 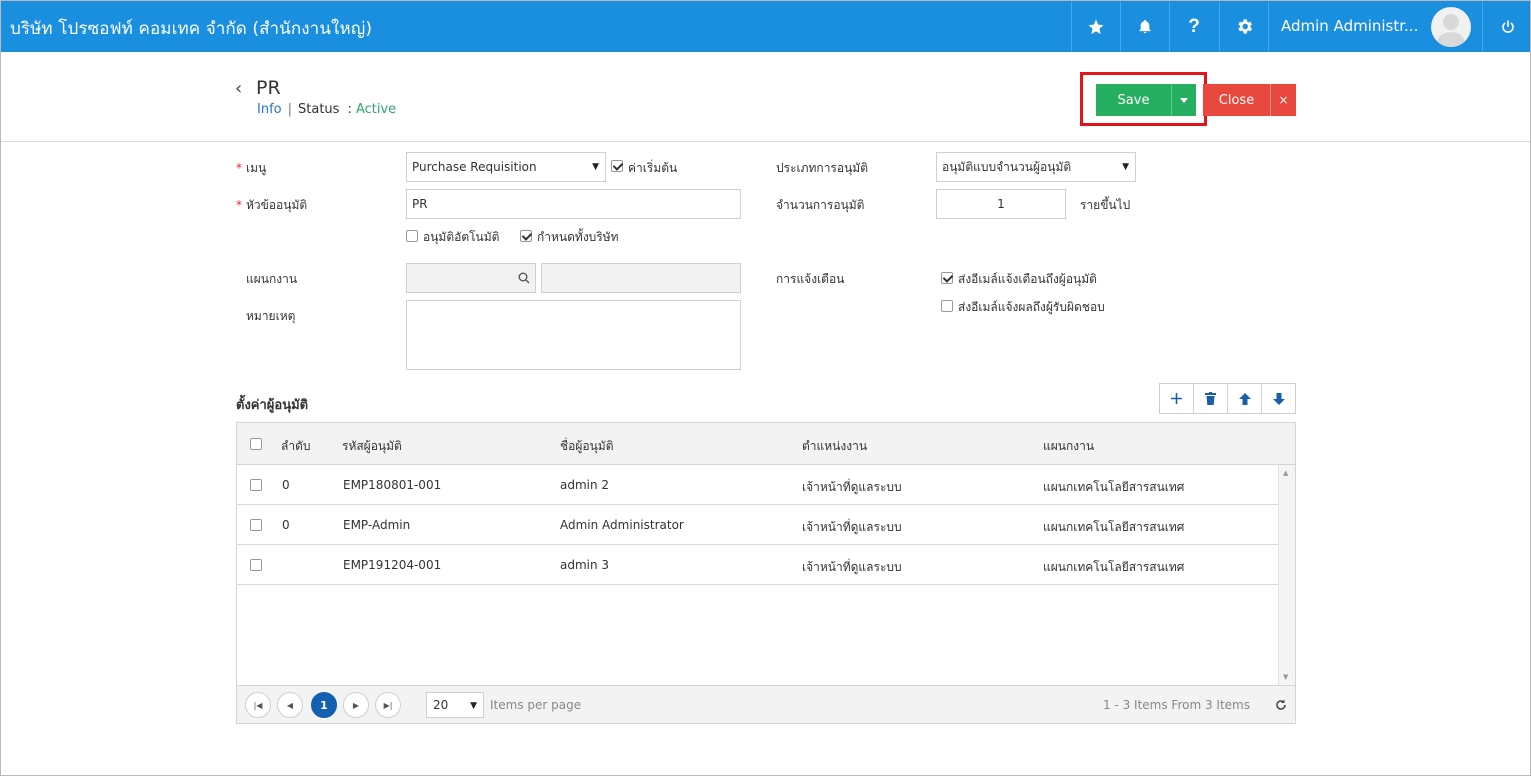 I want to click on menu-select: Purchase Requisition ▼, so click(x=506, y=167).